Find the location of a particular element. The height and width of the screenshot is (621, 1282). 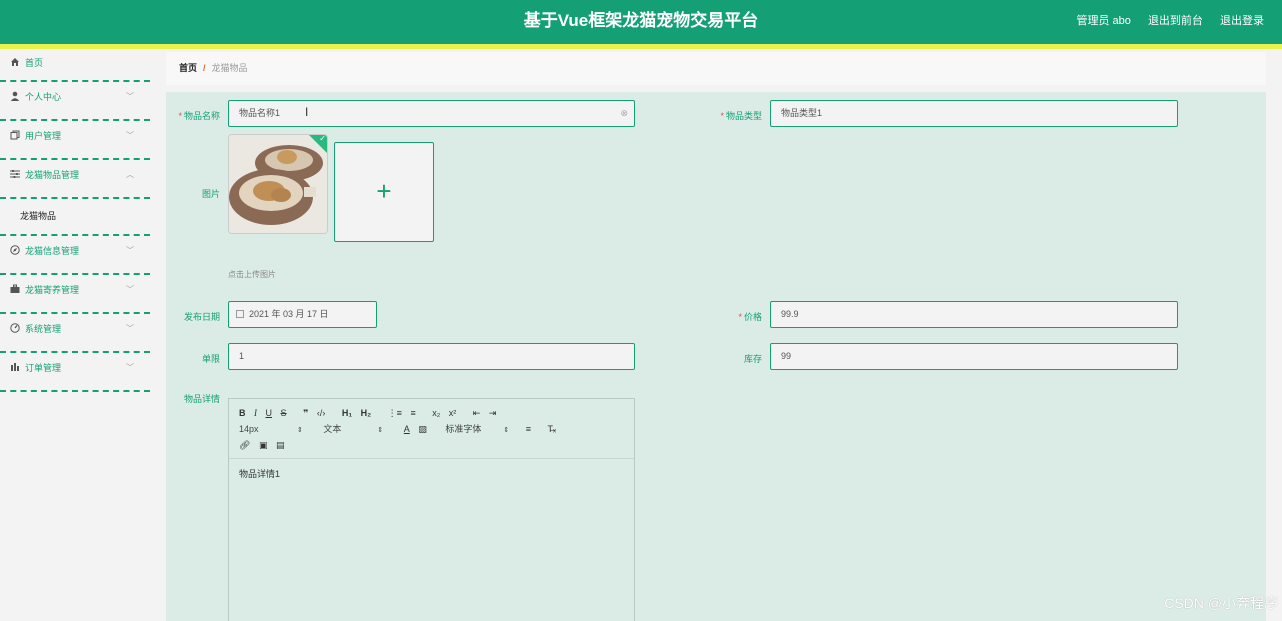

price-label: * 价格 is located at coordinates (732, 316).